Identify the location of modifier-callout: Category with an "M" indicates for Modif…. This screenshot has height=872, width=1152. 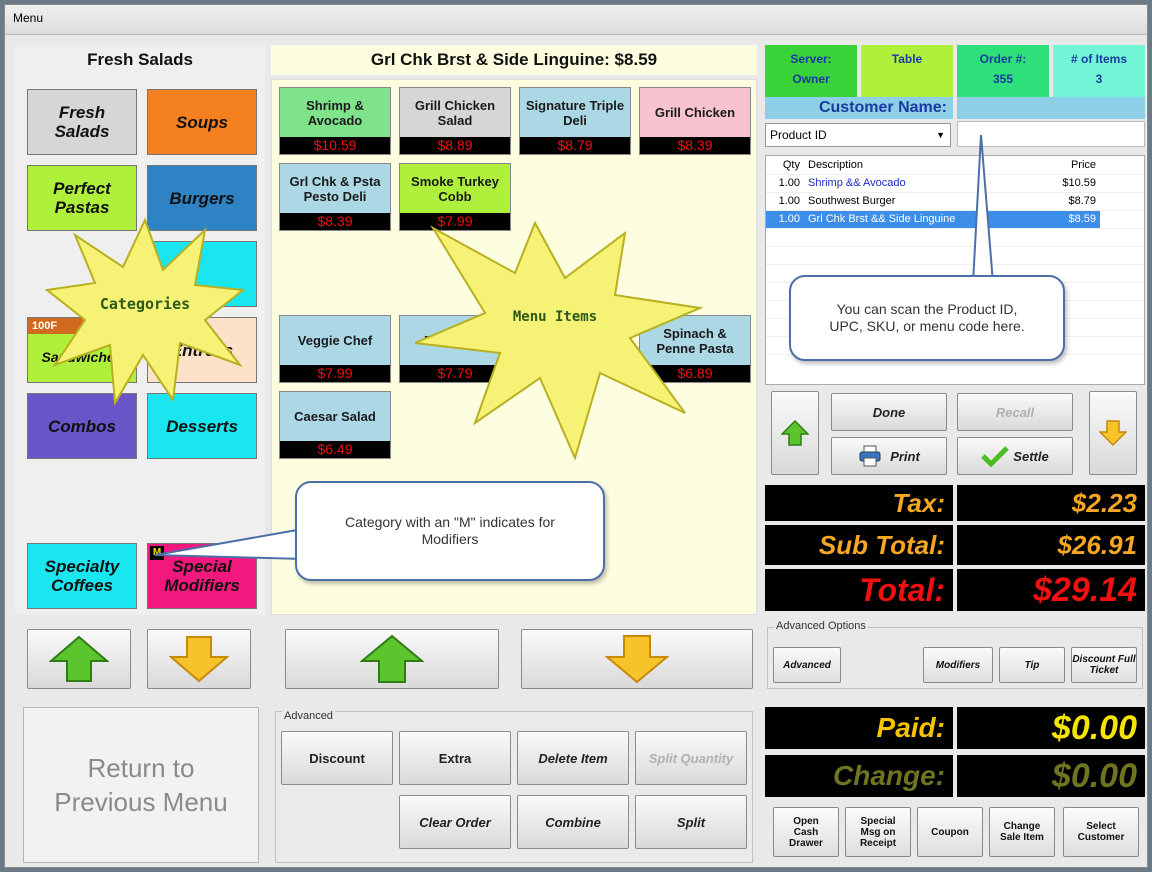
(450, 531).